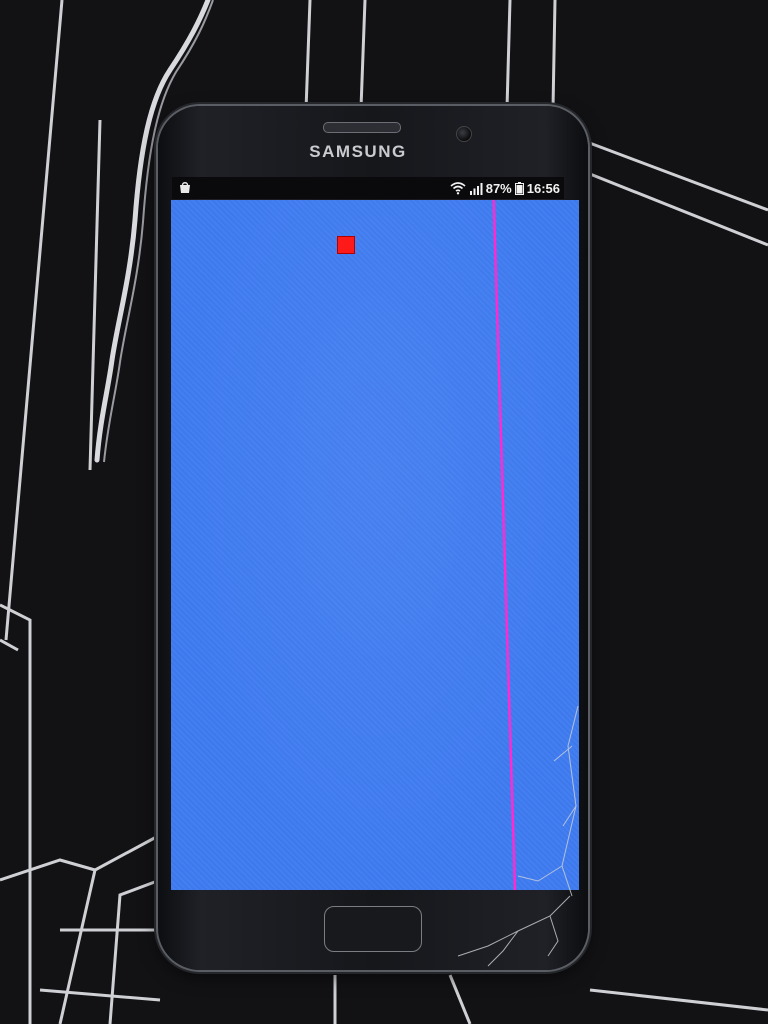  I want to click on brand-logo: SAMSUNG, so click(358, 151).